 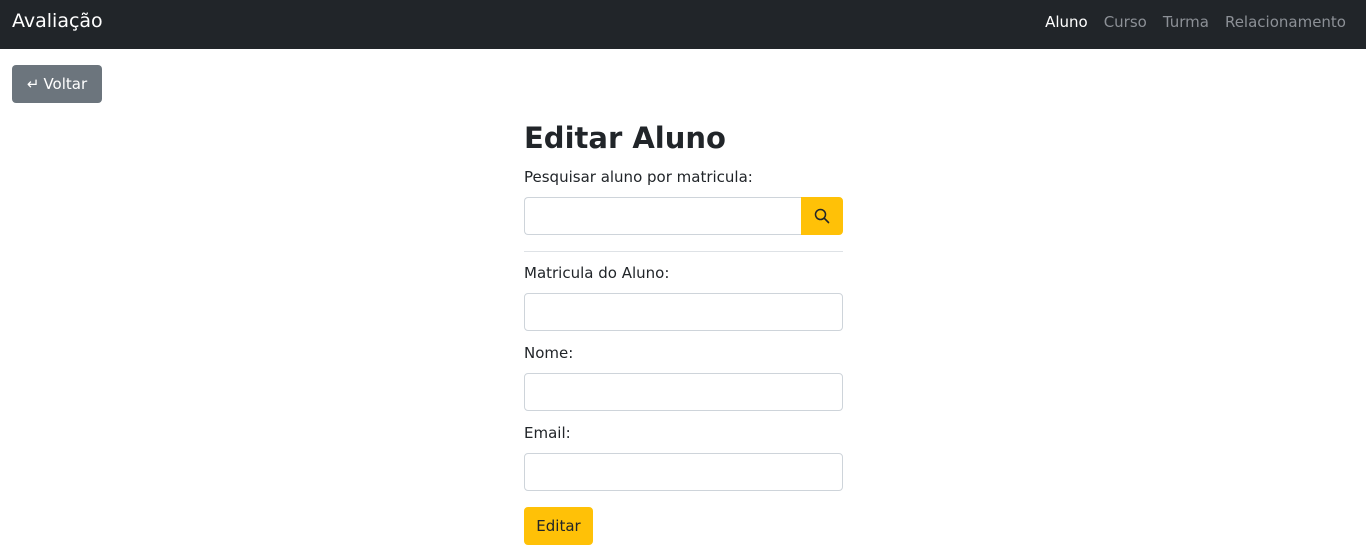 I want to click on search-icon, so click(x=822, y=216).